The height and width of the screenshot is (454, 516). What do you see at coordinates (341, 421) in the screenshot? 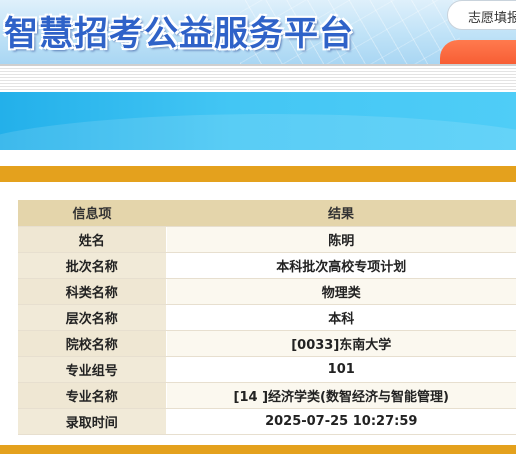
I see `row-value: 2025-07-25 10:27:59` at bounding box center [341, 421].